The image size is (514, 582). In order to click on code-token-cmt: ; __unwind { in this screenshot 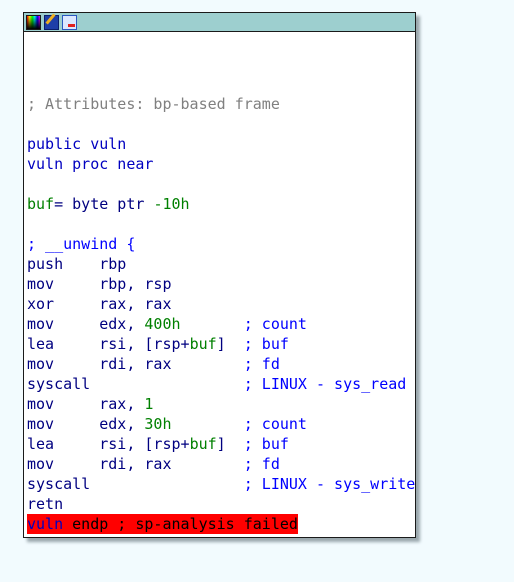, I will do `click(81, 244)`.